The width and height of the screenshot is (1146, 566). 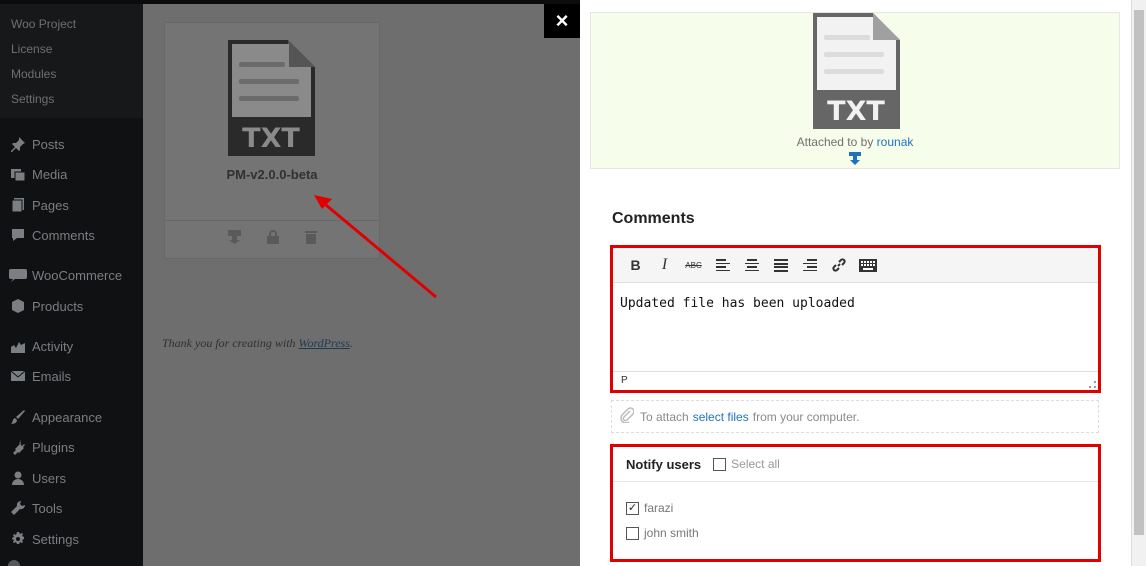 I want to click on modal-scrollbar, so click(x=1138, y=283).